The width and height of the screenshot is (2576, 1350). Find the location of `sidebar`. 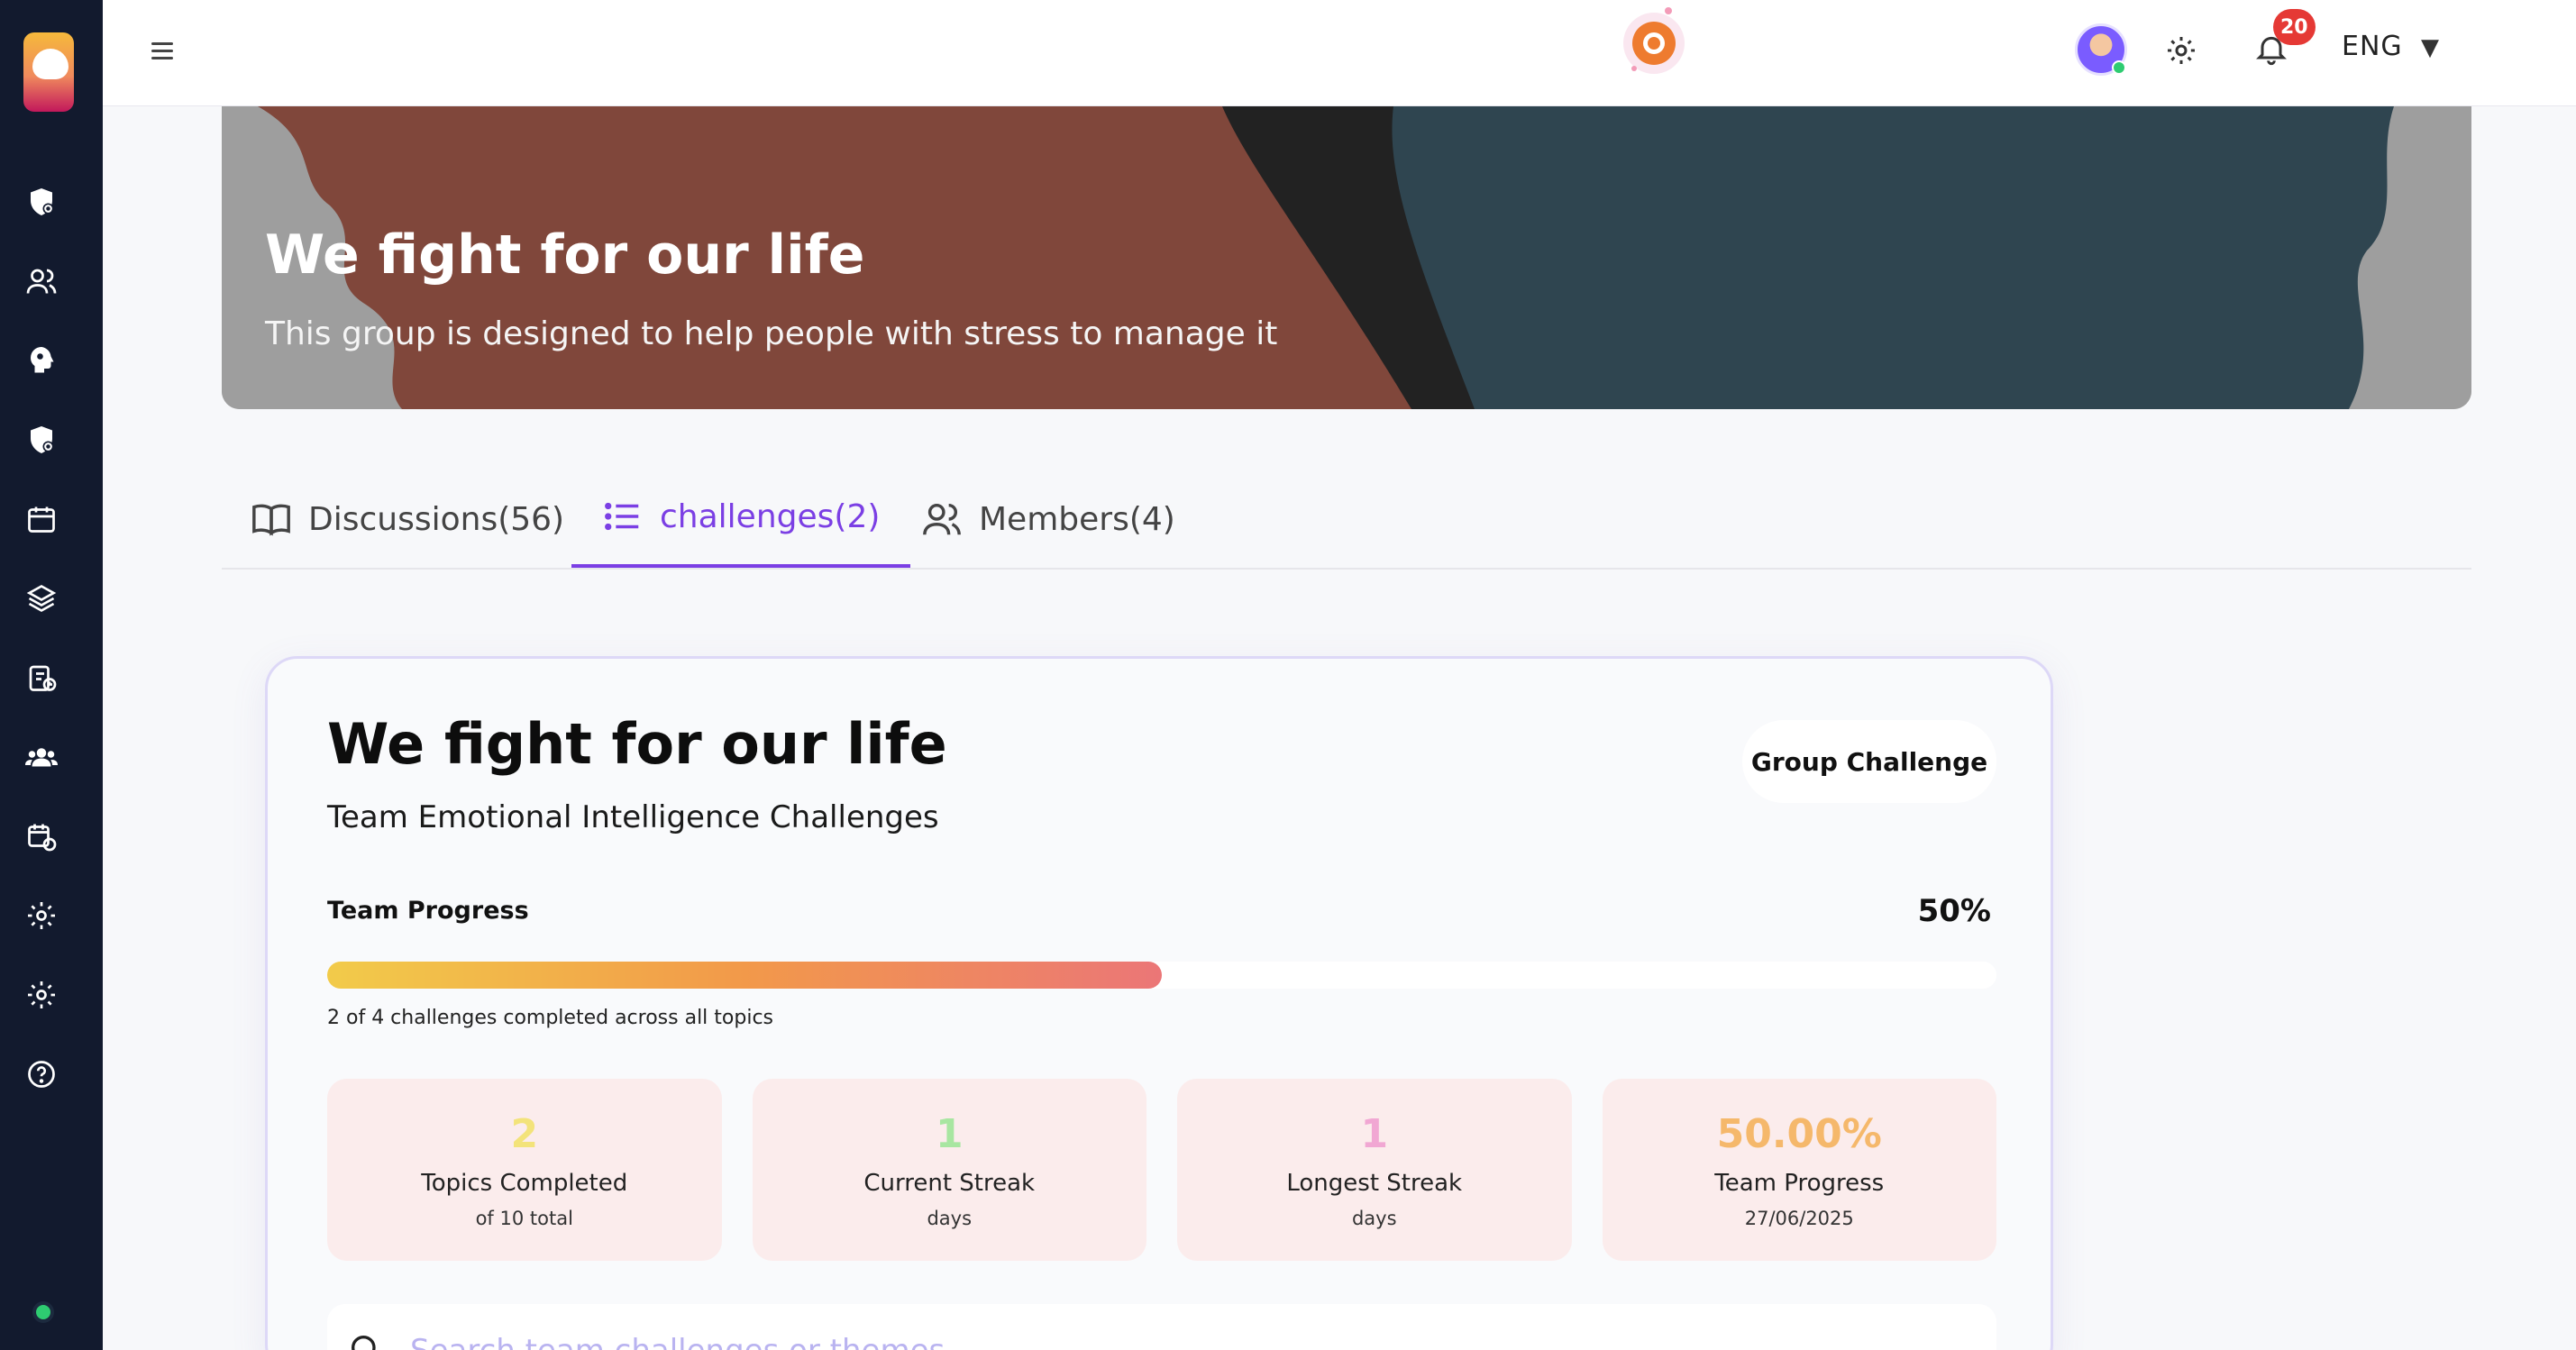

sidebar is located at coordinates (51, 675).